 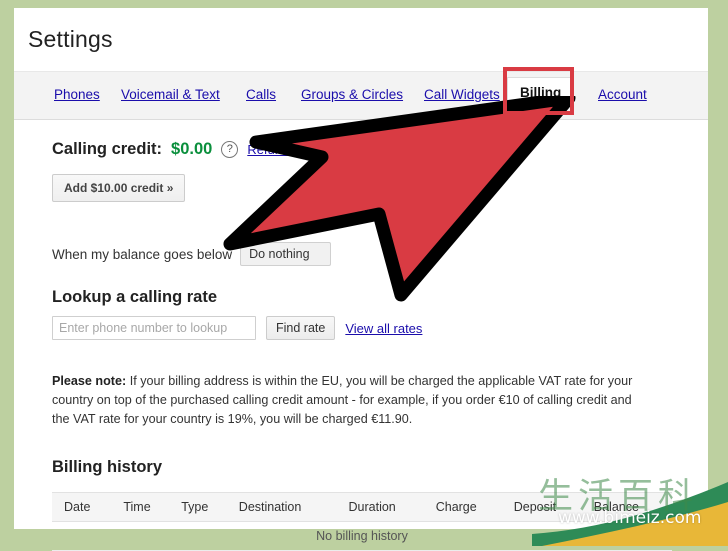 What do you see at coordinates (541, 92) in the screenshot?
I see `tab-billing: Billing` at bounding box center [541, 92].